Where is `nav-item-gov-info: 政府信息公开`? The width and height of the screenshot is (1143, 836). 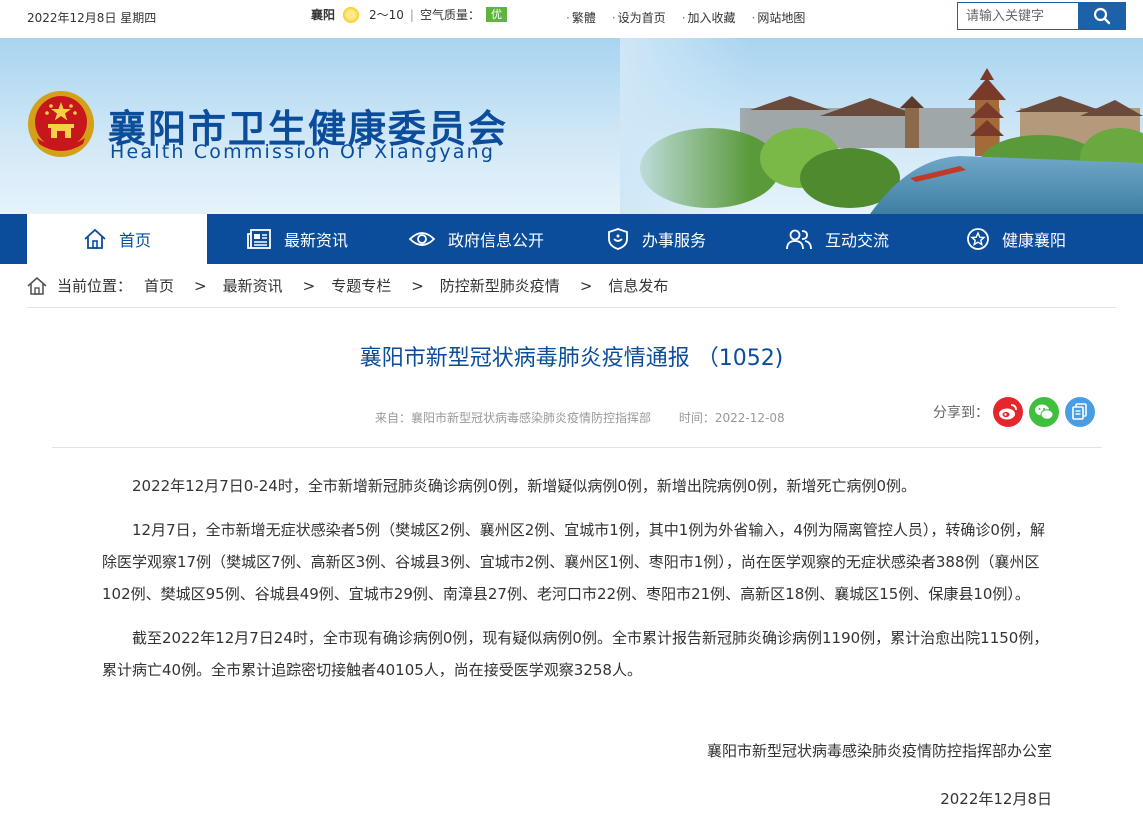 nav-item-gov-info: 政府信息公开 is located at coordinates (476, 239).